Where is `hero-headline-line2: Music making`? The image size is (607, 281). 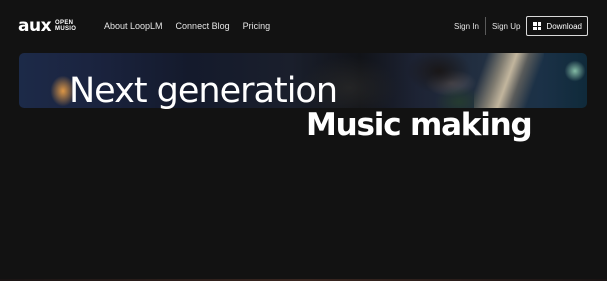
hero-headline-line2: Music making is located at coordinates (419, 125).